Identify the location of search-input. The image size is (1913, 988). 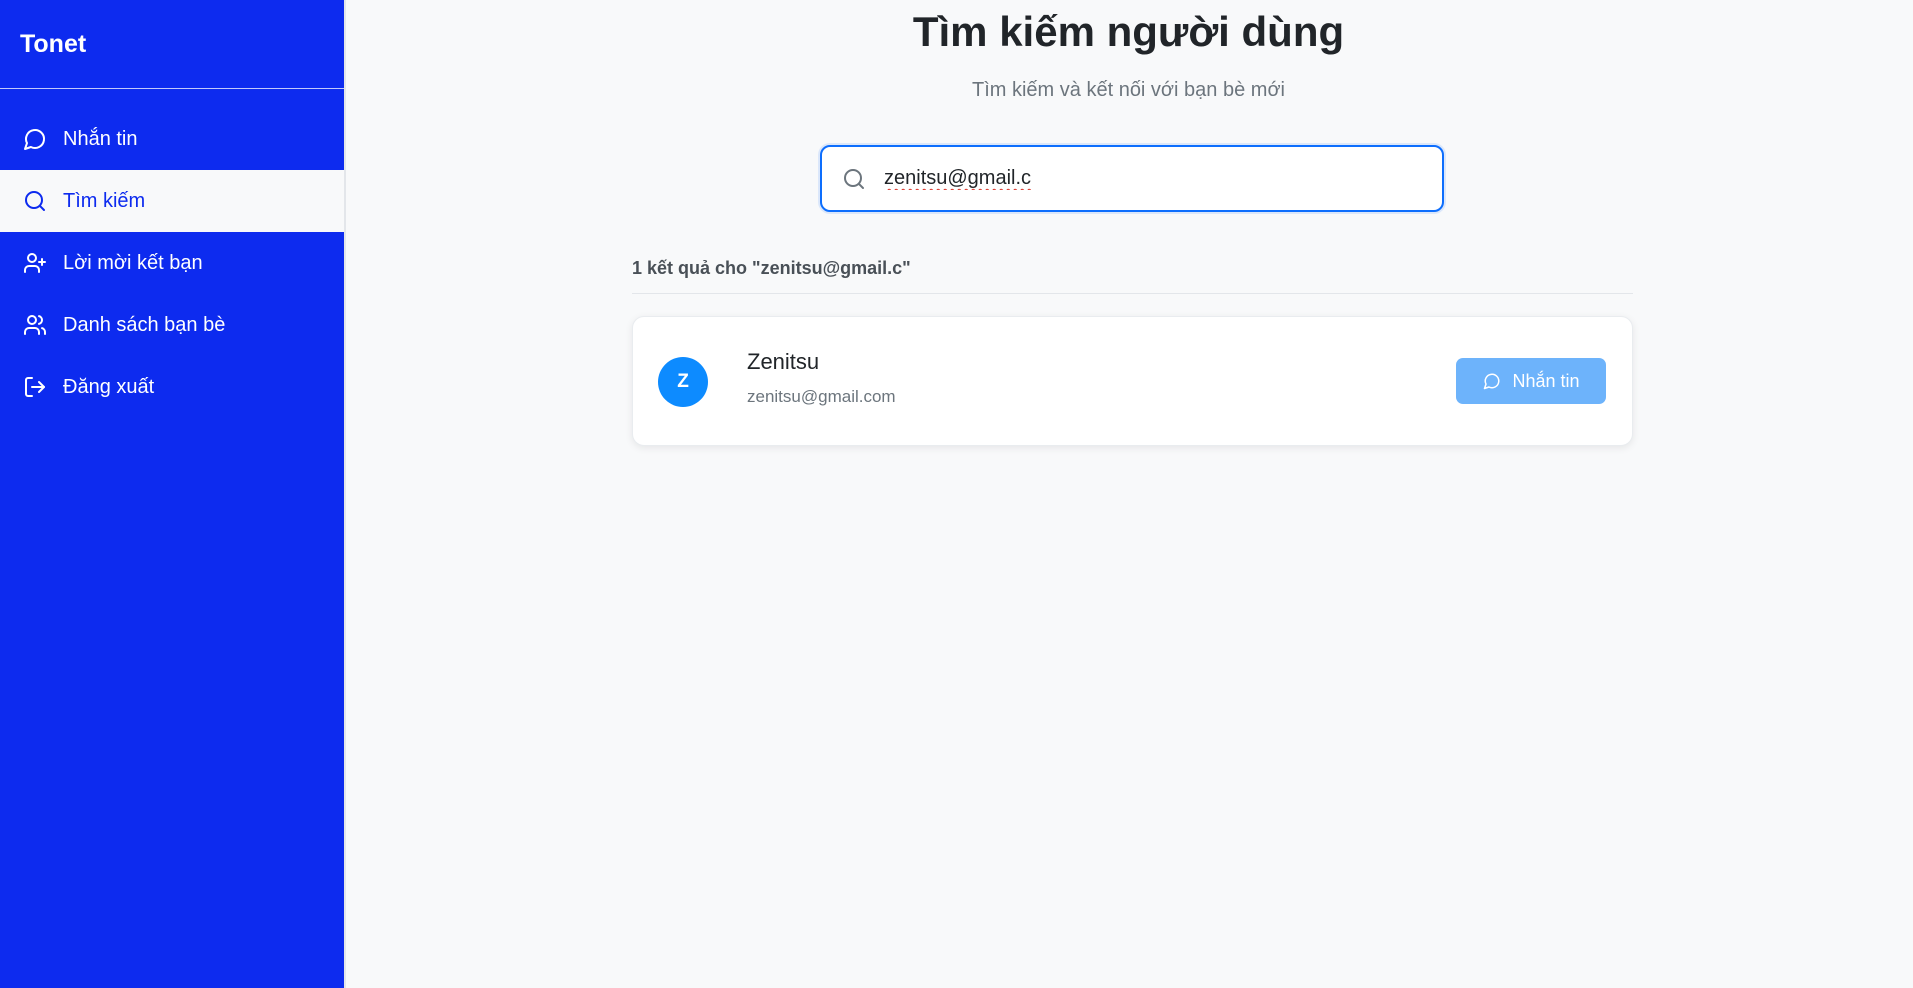
(1154, 178).